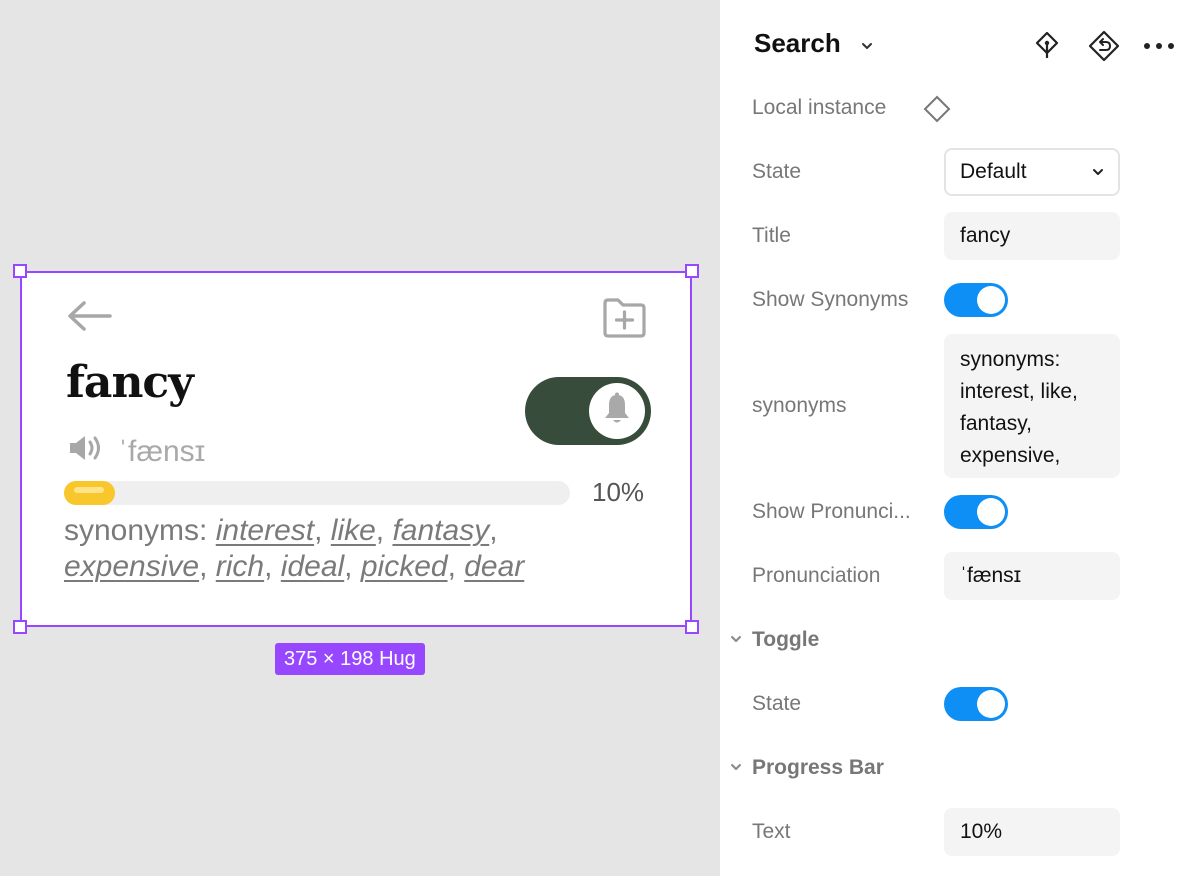 The width and height of the screenshot is (1194, 876). What do you see at coordinates (588, 411) in the screenshot?
I see `notification-toggle` at bounding box center [588, 411].